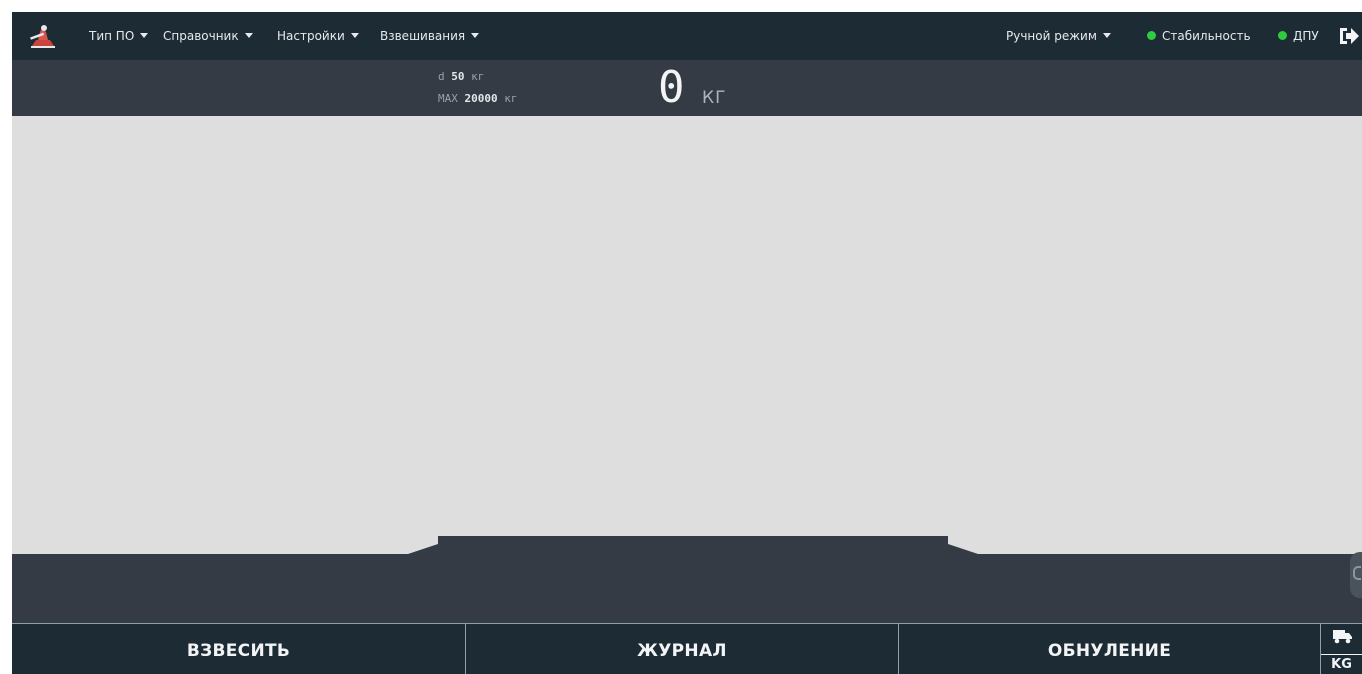  What do you see at coordinates (1341, 649) in the screenshot?
I see `unit-toggle-button: KG` at bounding box center [1341, 649].